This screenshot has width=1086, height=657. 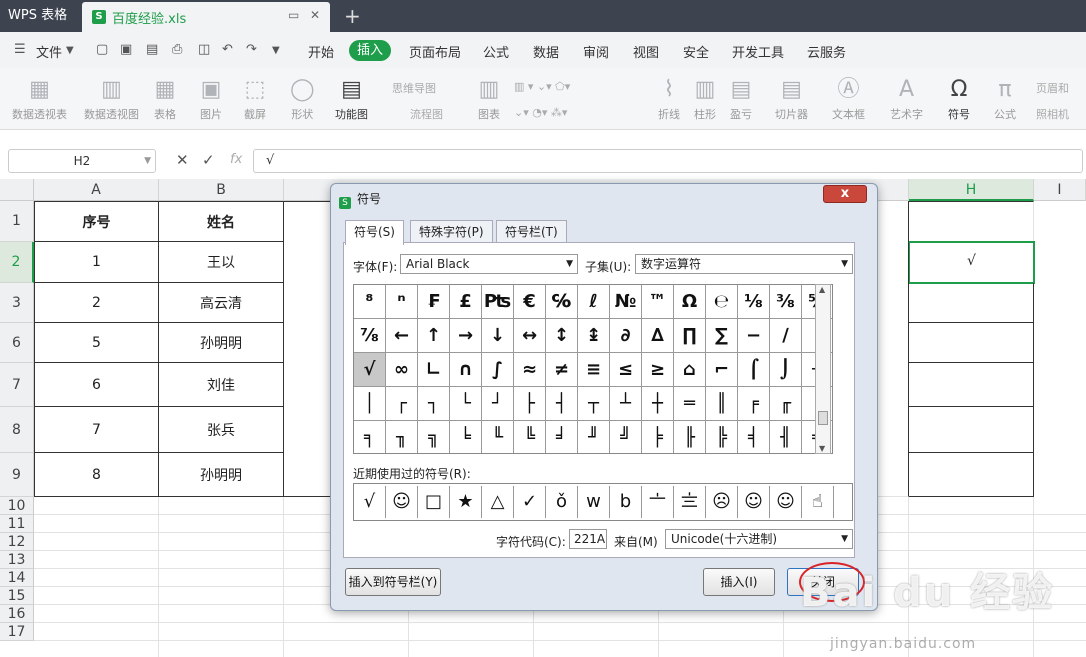 What do you see at coordinates (546, 51) in the screenshot?
I see `tab-data: 数据` at bounding box center [546, 51].